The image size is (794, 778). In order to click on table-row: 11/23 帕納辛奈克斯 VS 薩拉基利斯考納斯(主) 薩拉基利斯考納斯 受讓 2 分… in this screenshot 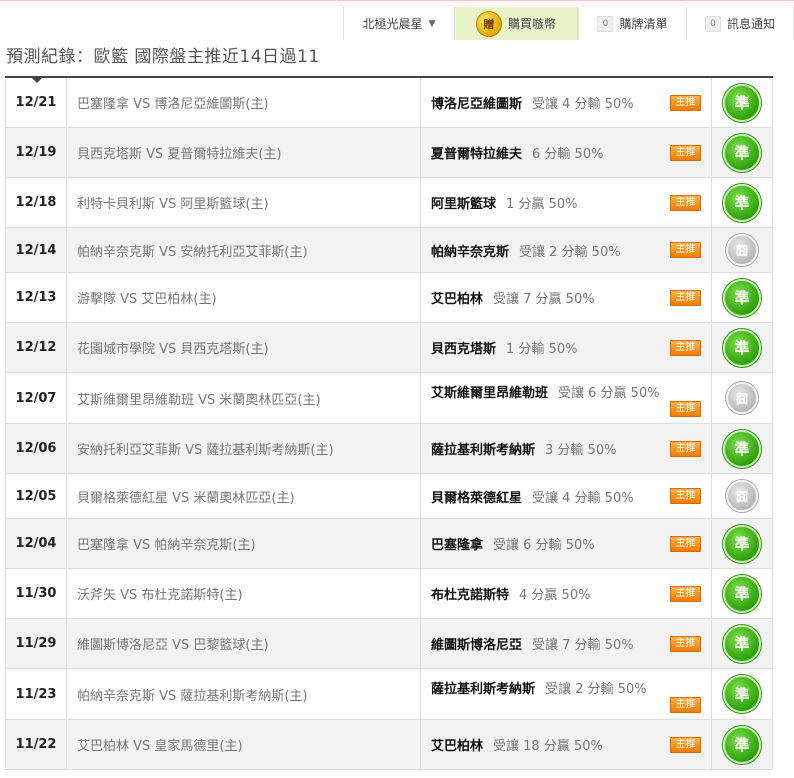, I will do `click(389, 694)`.